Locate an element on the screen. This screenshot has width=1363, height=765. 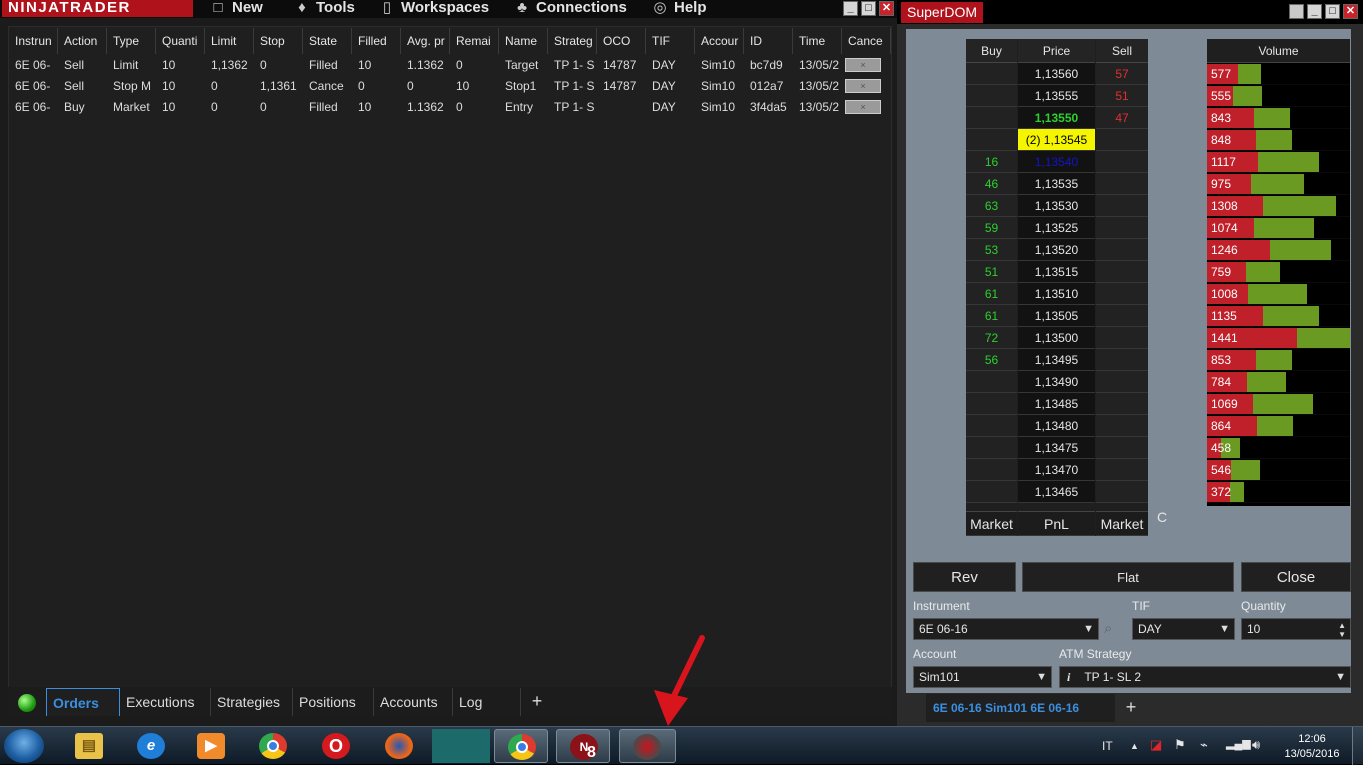
account-select: Sim101 ▼ is located at coordinates (982, 677).